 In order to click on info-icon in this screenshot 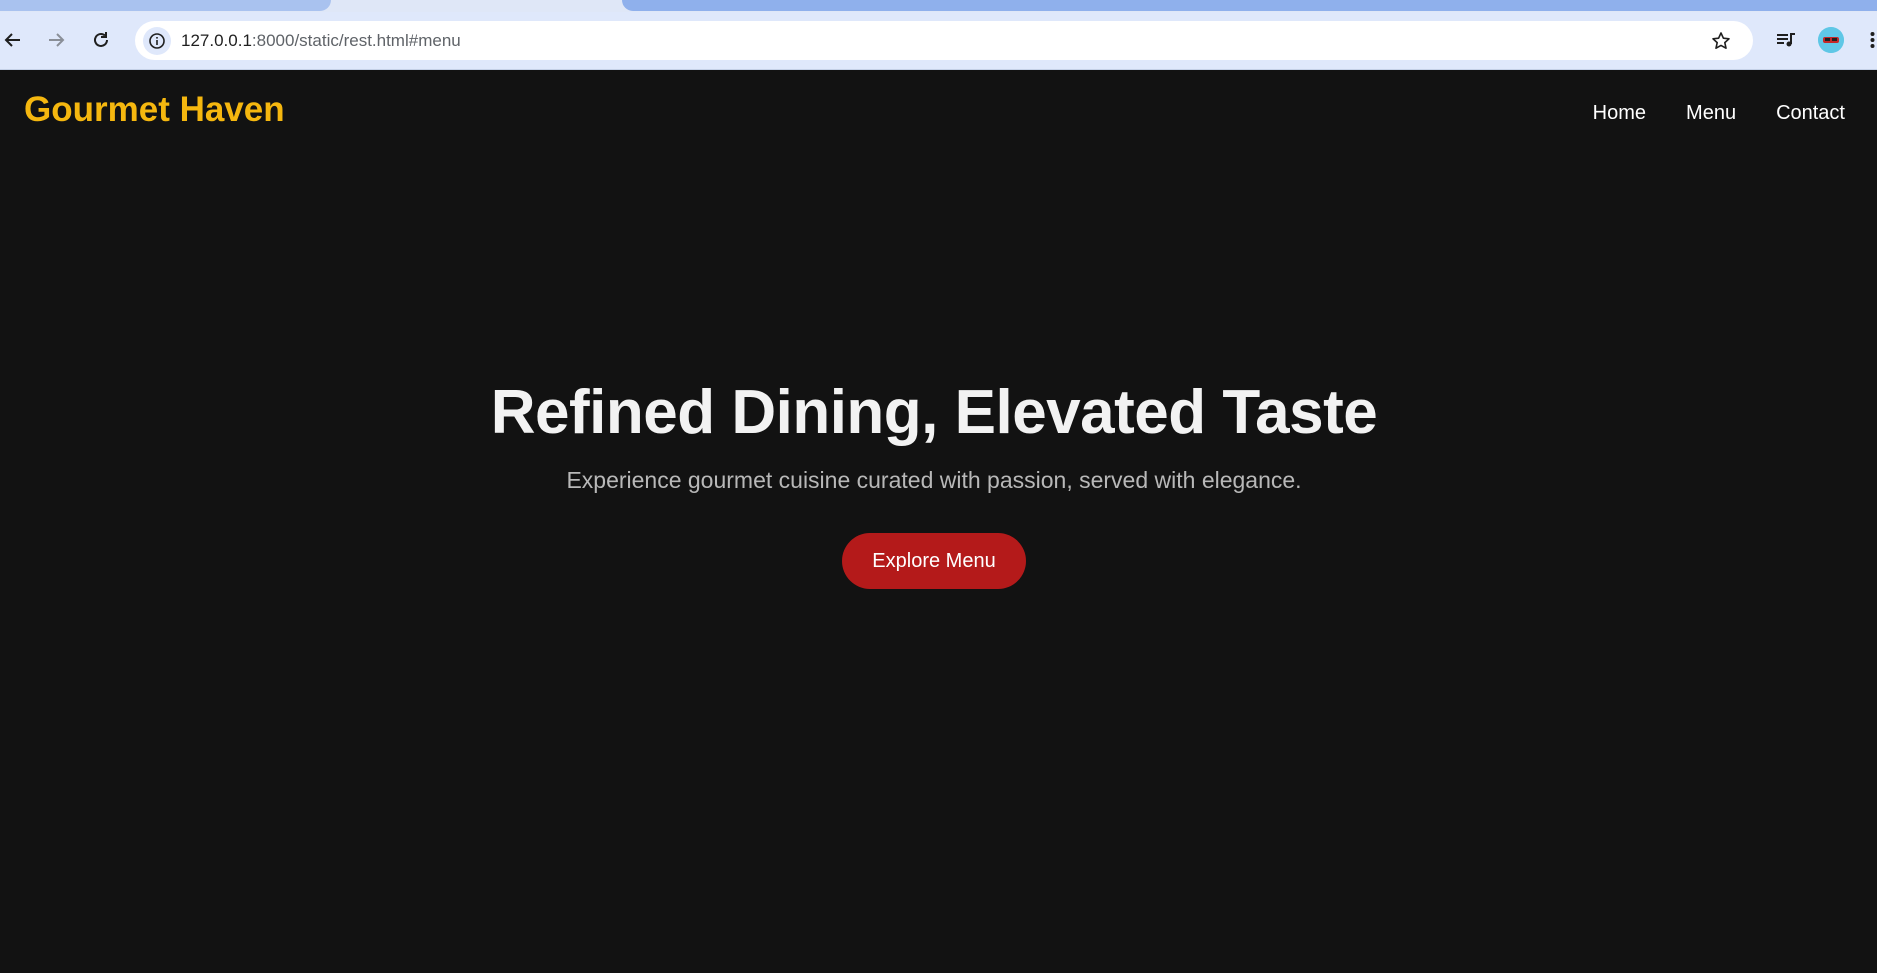, I will do `click(157, 41)`.